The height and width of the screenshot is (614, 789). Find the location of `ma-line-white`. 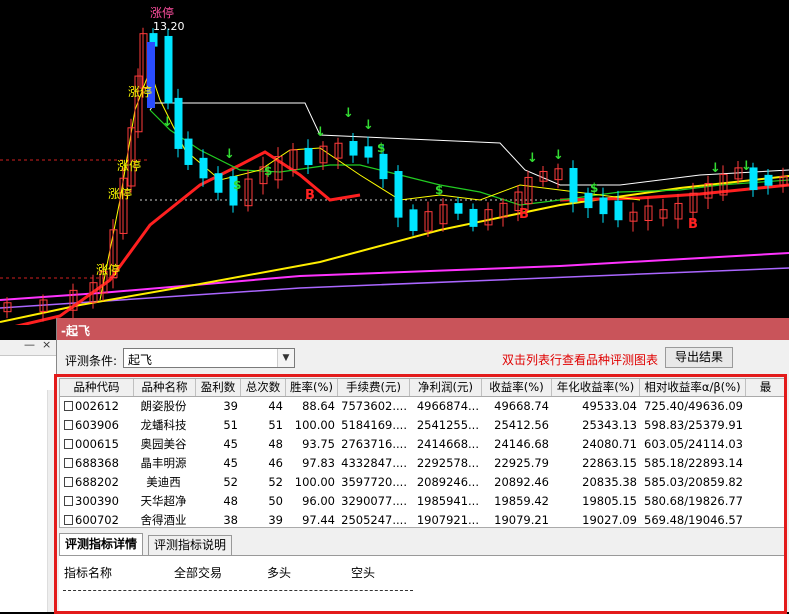

ma-line-white is located at coordinates (469, 144).